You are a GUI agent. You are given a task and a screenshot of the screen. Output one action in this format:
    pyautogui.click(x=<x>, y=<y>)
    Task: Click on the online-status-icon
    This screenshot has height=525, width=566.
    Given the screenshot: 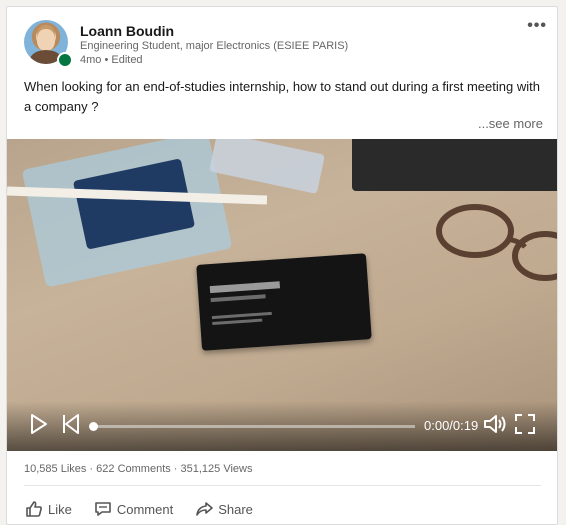 What is the action you would take?
    pyautogui.click(x=65, y=60)
    